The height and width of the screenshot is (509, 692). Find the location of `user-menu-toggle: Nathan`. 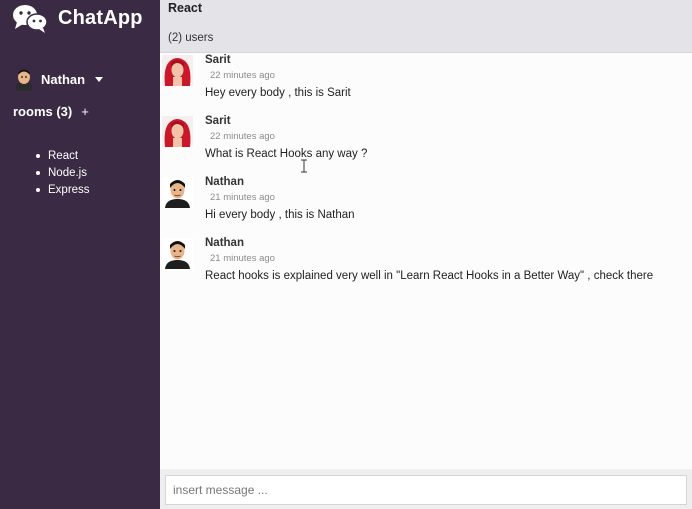

user-menu-toggle: Nathan is located at coordinates (59, 79).